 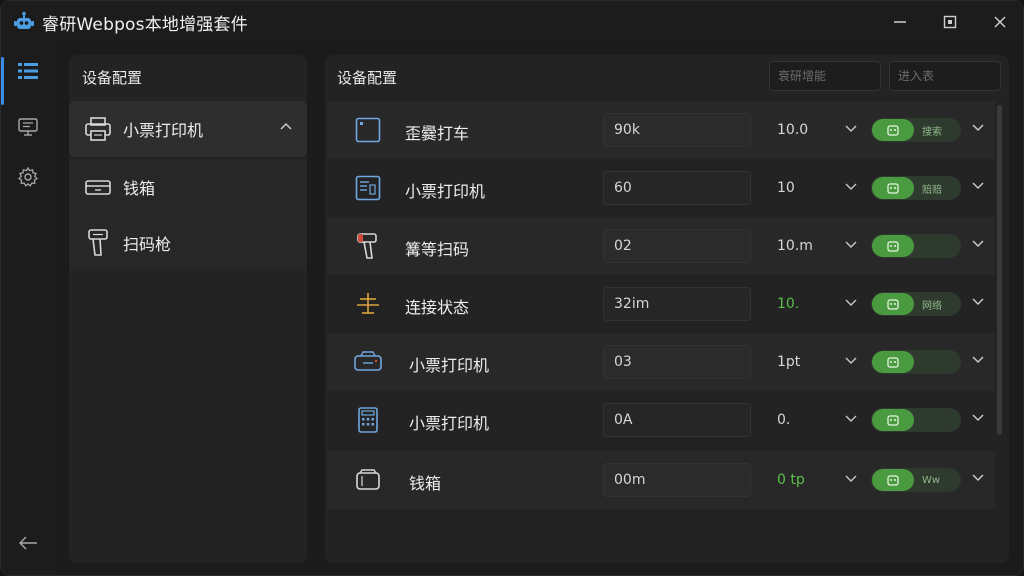 What do you see at coordinates (817, 362) in the screenshot?
I see `row-select: 1pt` at bounding box center [817, 362].